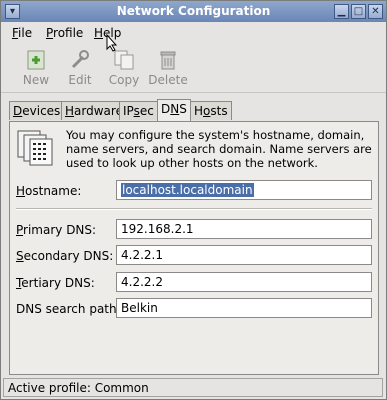  Describe the element at coordinates (168, 60) in the screenshot. I see `trash-icon` at that location.